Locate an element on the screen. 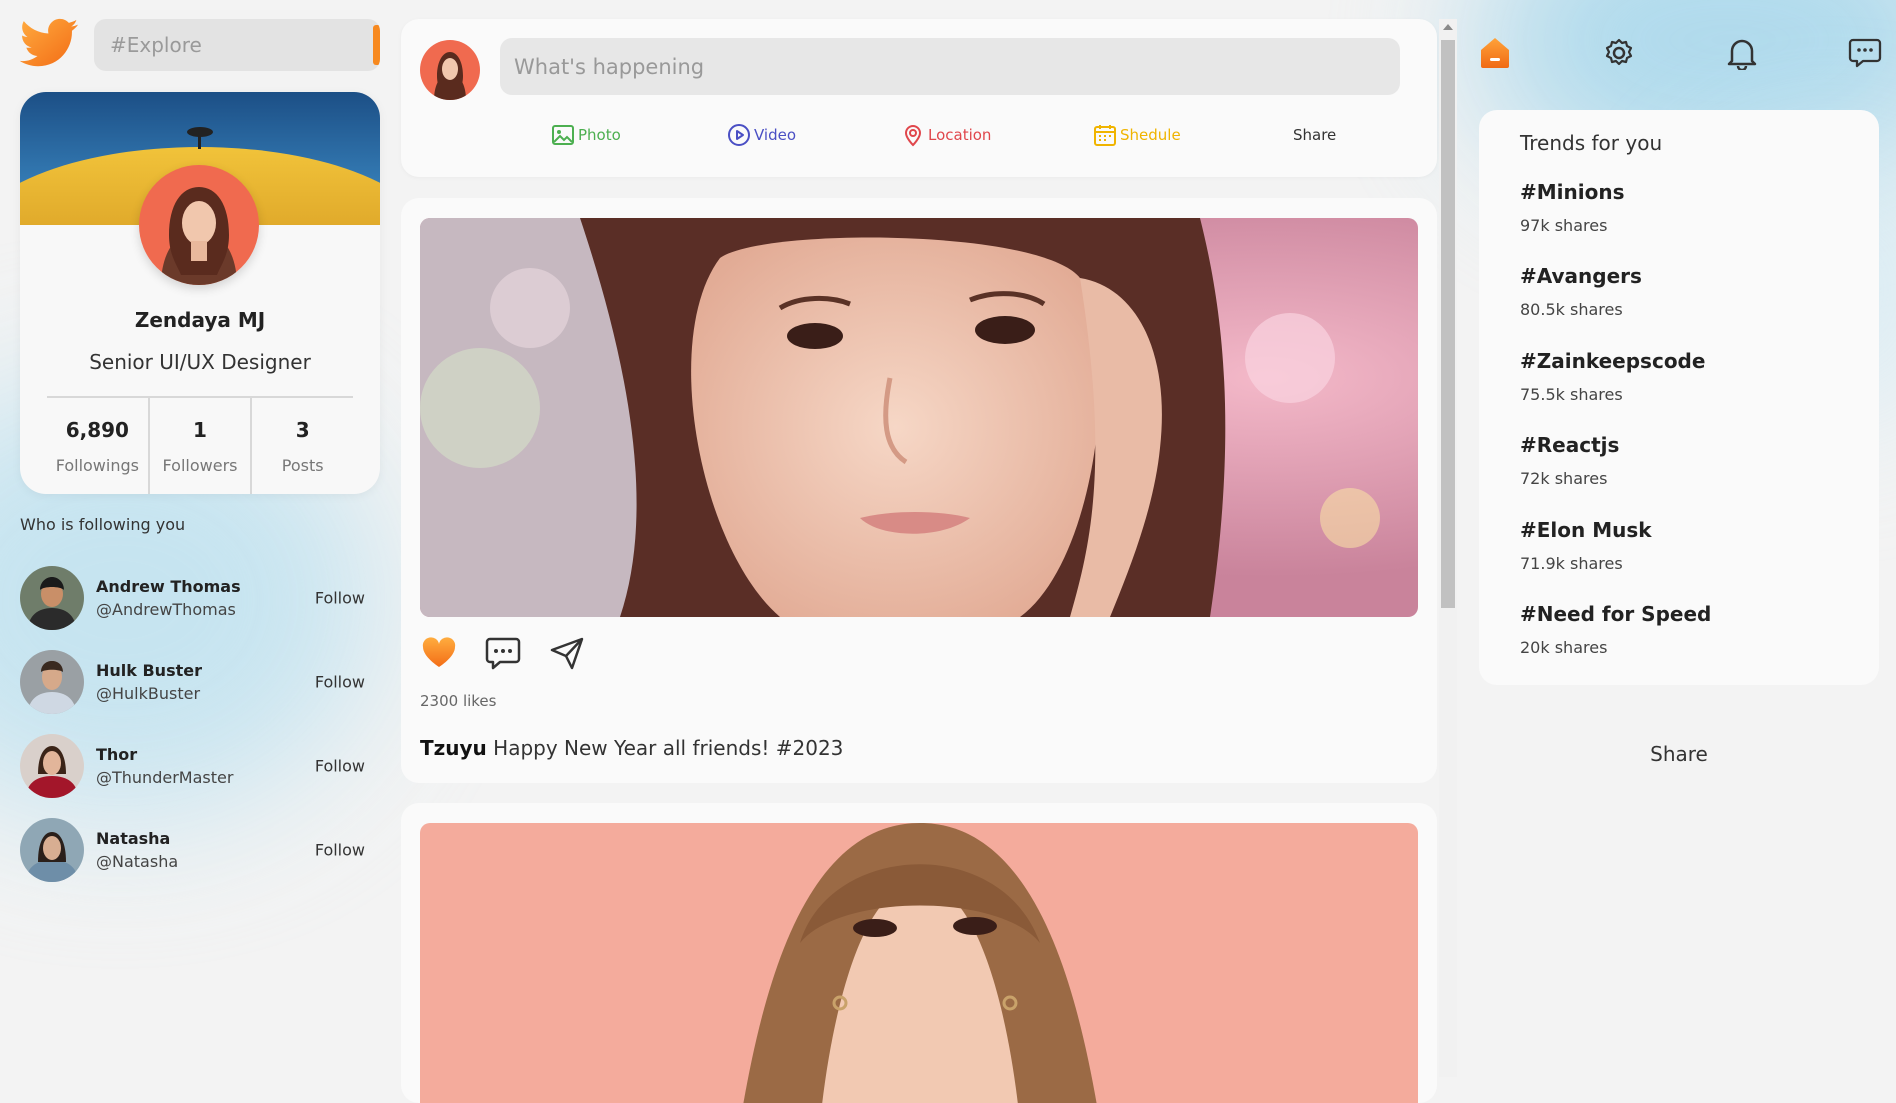 Image resolution: width=1896 pixels, height=1103 pixels. photo-button: Photo is located at coordinates (586, 135).